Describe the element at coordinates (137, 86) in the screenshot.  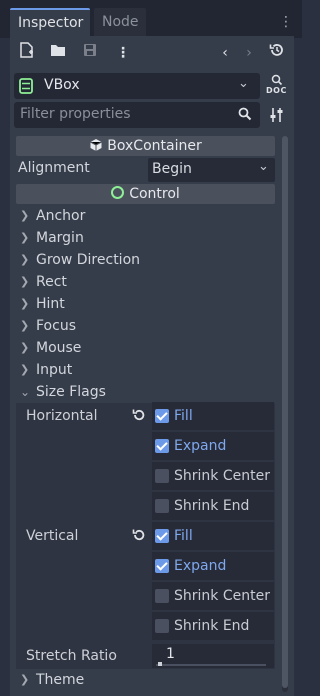
I see `object-select-dropdown: VBox ⌄` at that location.